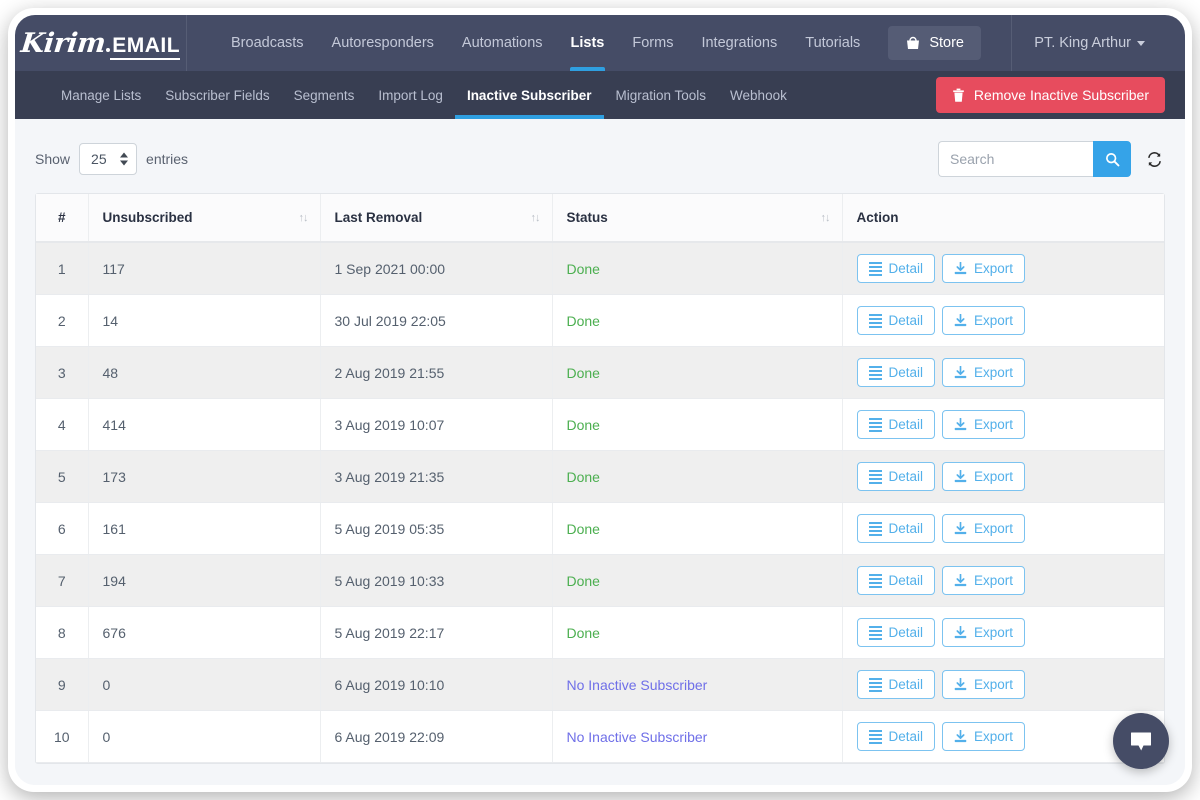  What do you see at coordinates (1154, 159) in the screenshot?
I see `refresh-button` at bounding box center [1154, 159].